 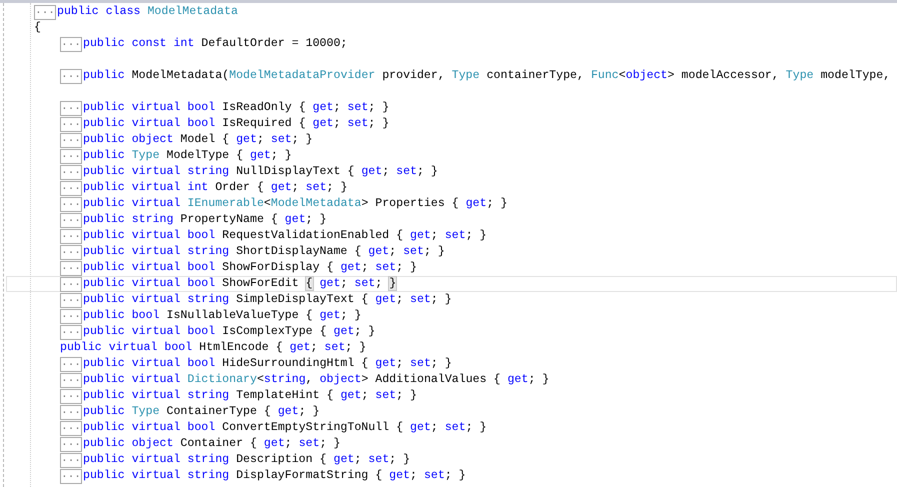 I want to click on code-line: public string PropertyName { get; }, so click(x=205, y=220).